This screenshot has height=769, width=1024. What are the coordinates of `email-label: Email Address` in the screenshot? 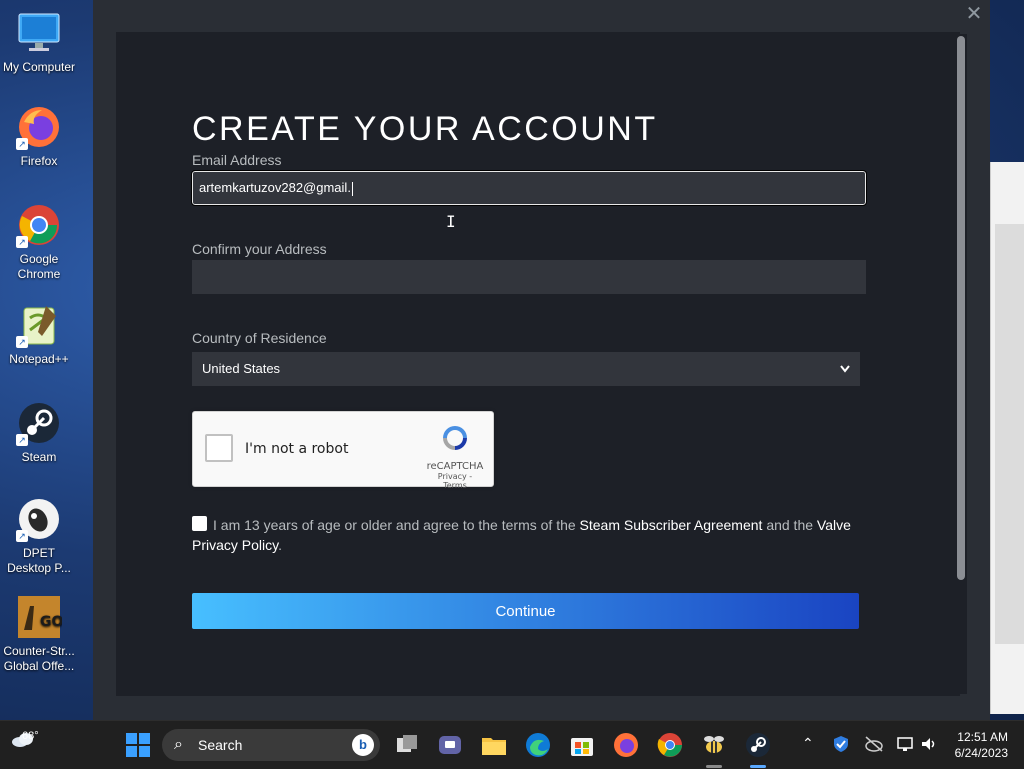 It's located at (237, 160).